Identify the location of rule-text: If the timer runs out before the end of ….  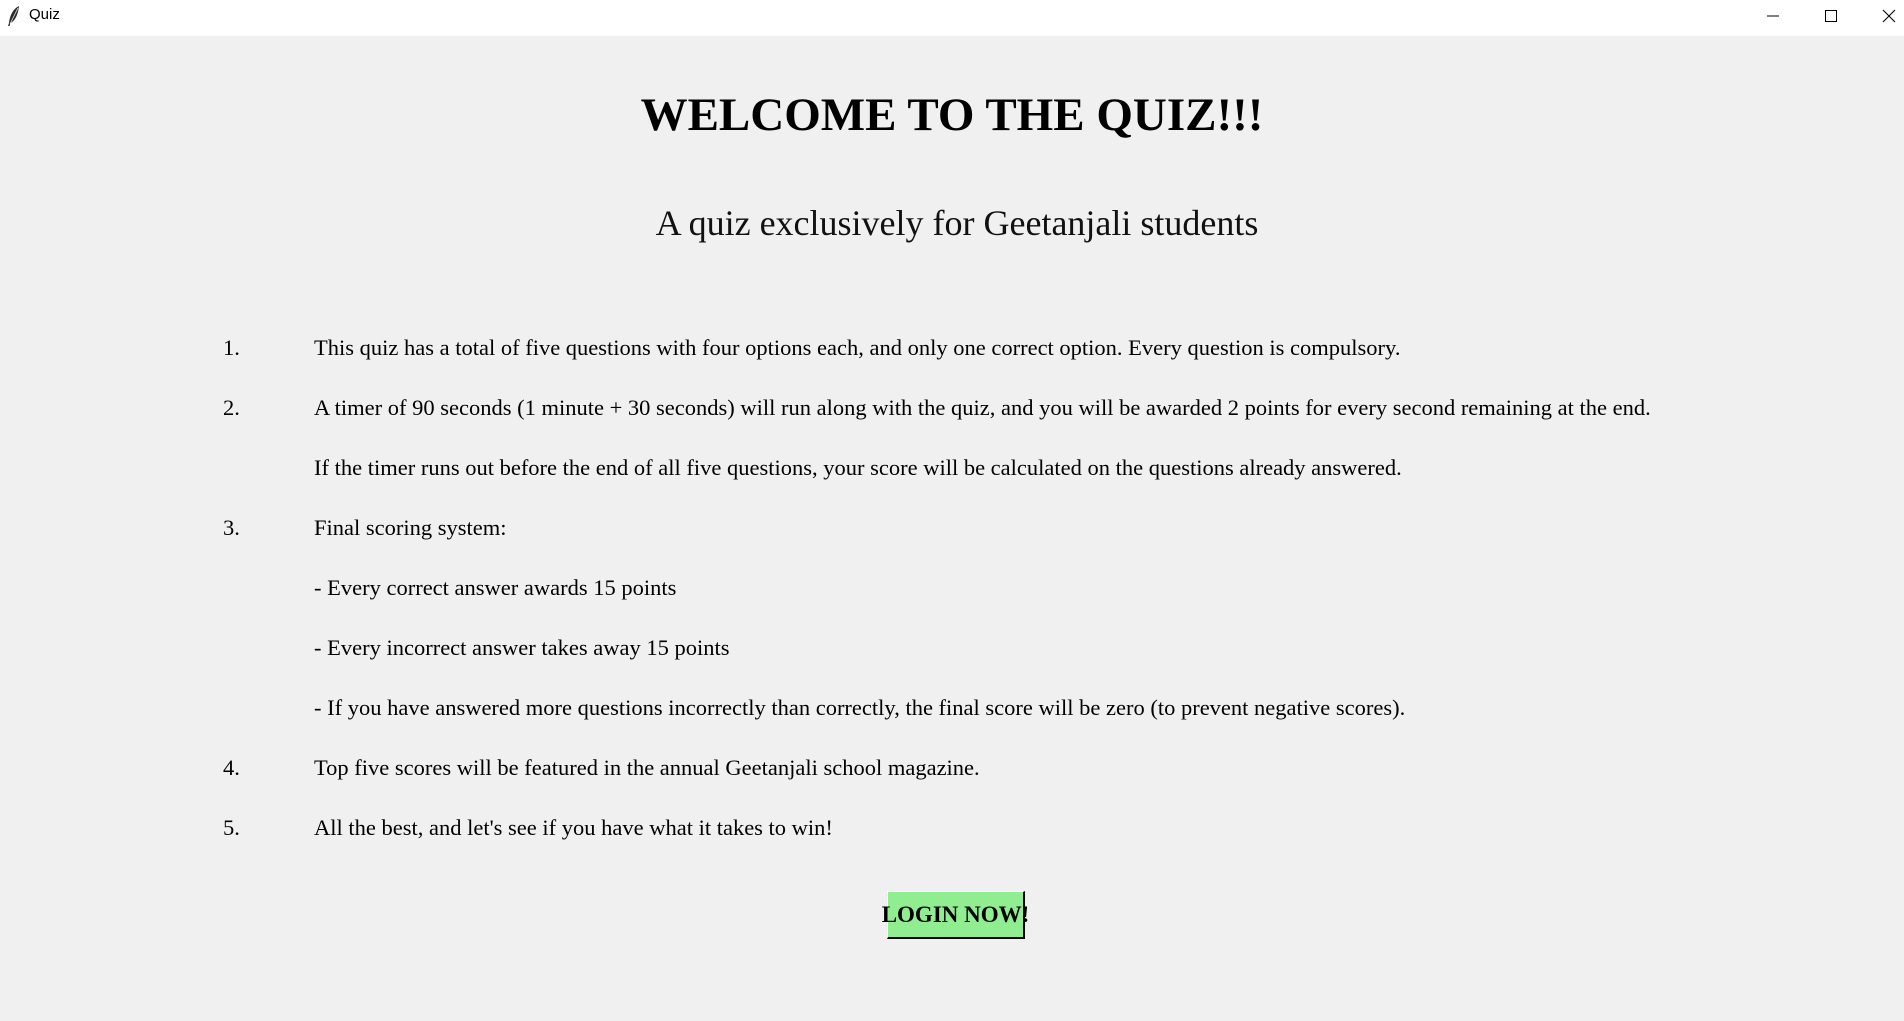
(858, 467).